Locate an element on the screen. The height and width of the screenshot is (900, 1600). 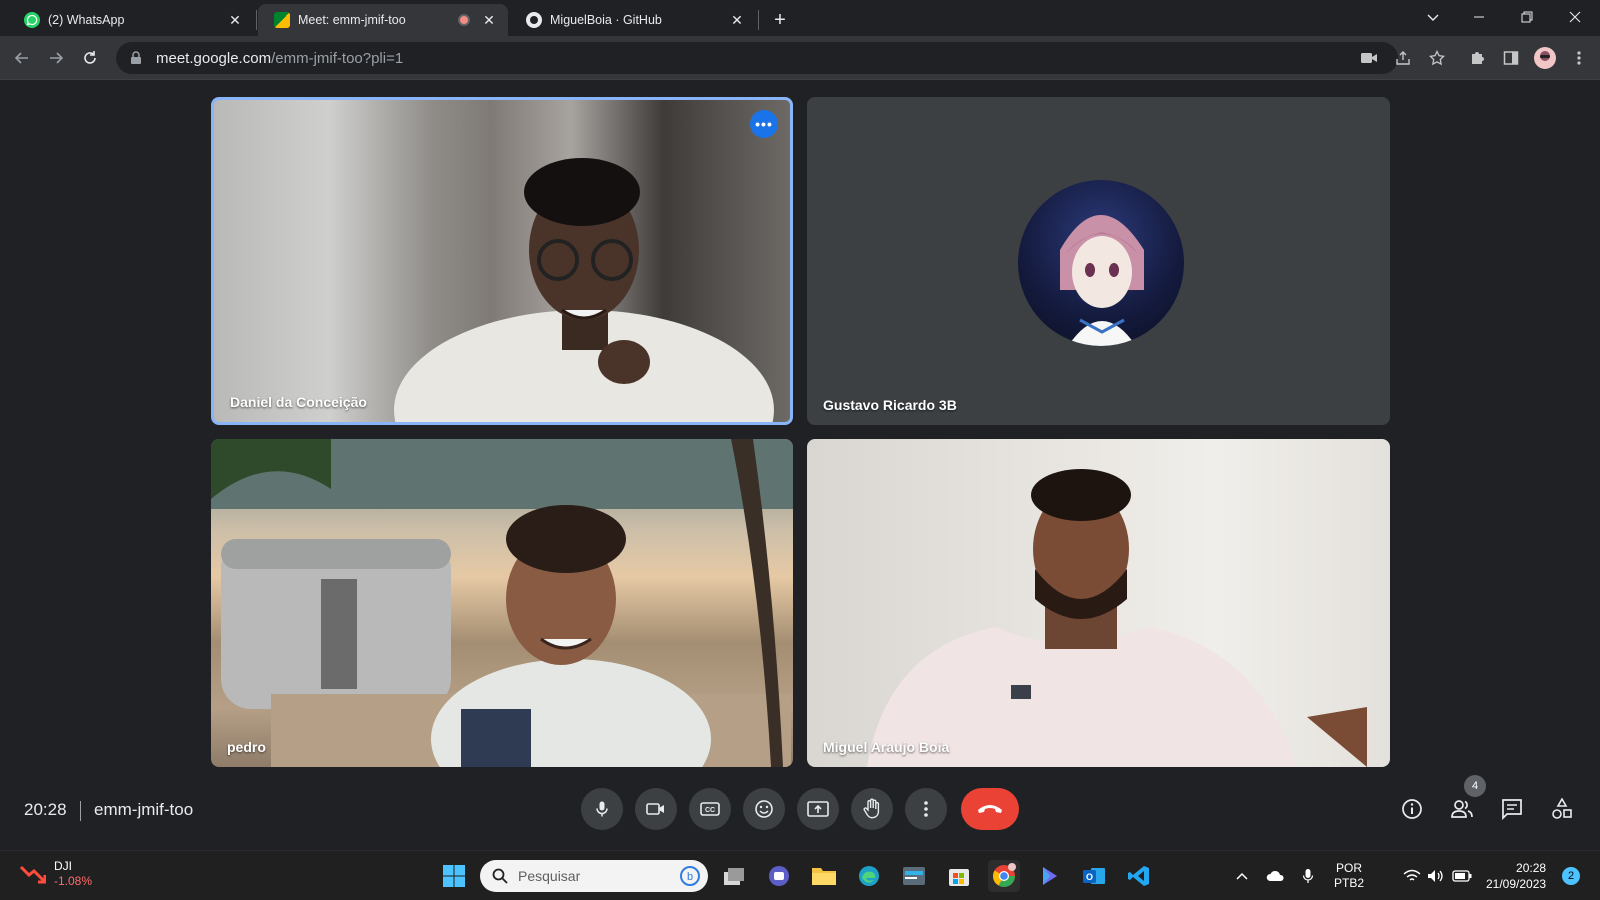
leave-call-button is located at coordinates (990, 809).